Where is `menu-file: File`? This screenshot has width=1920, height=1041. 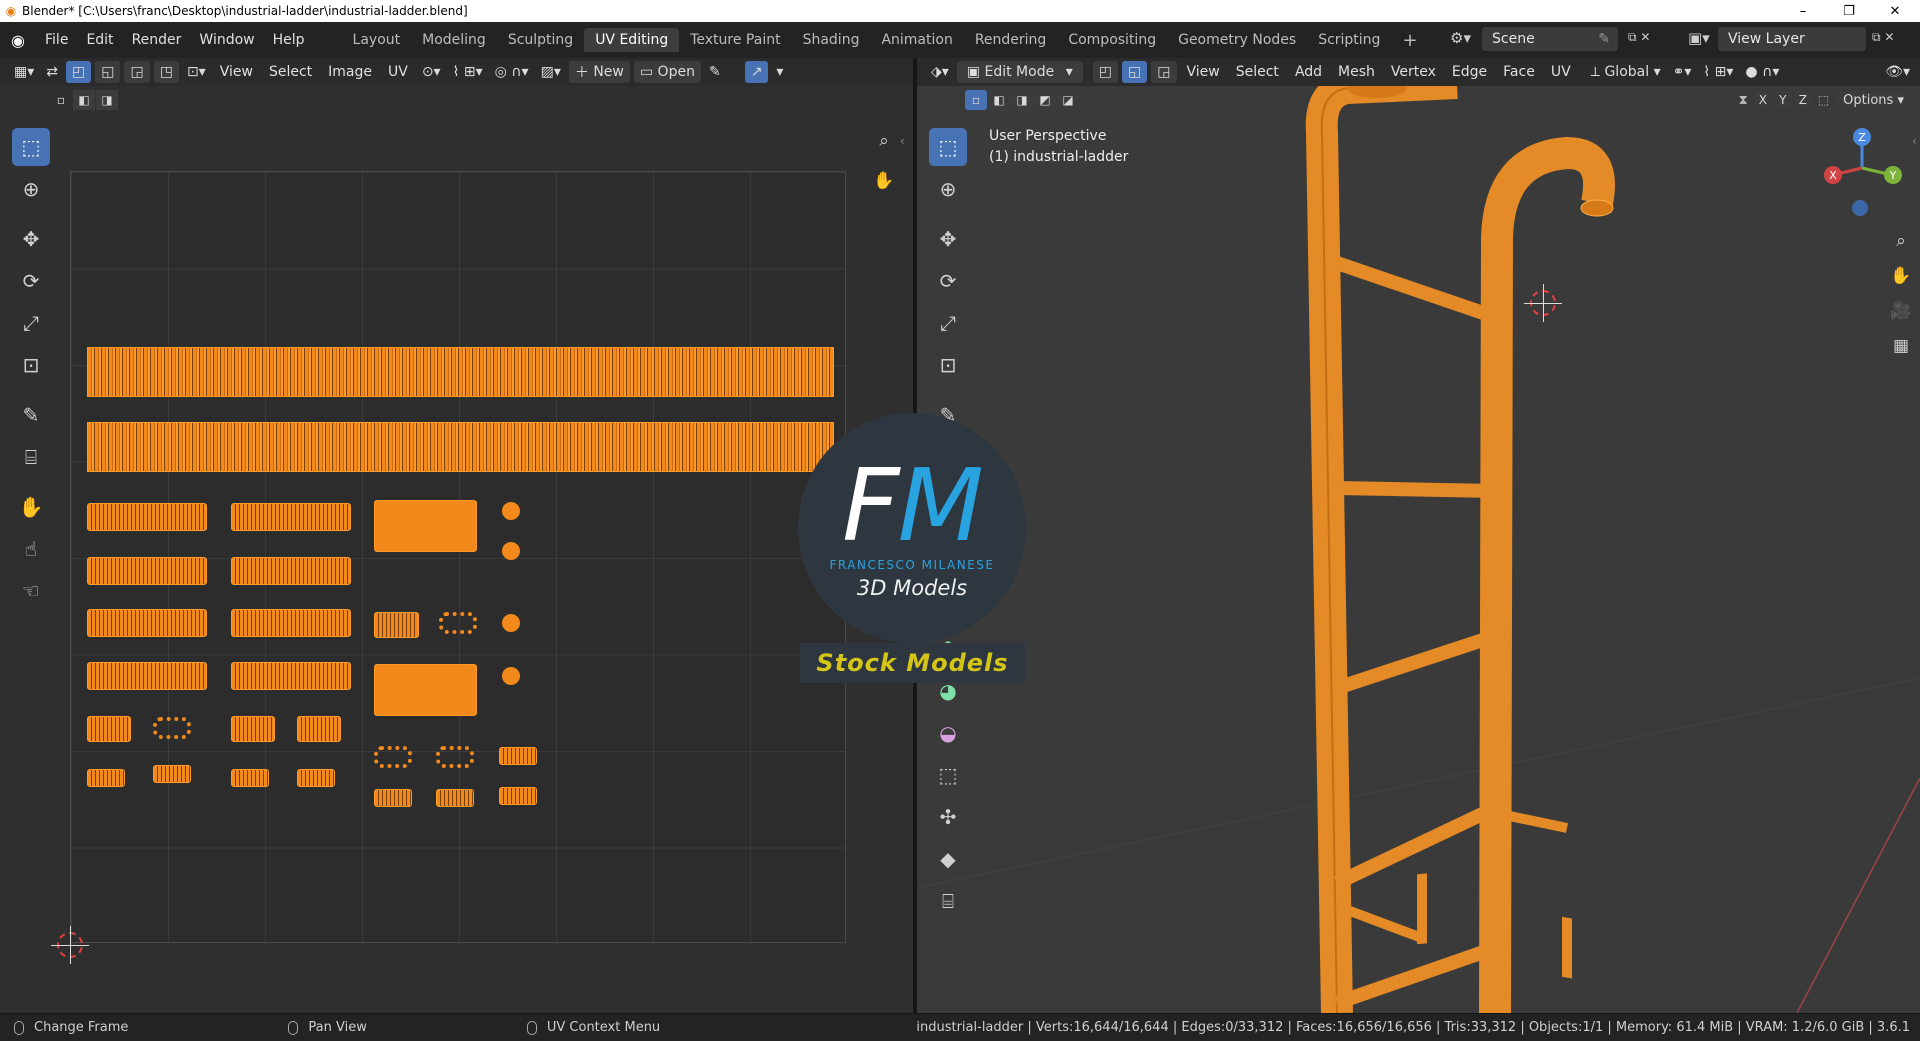
menu-file: File is located at coordinates (56, 40).